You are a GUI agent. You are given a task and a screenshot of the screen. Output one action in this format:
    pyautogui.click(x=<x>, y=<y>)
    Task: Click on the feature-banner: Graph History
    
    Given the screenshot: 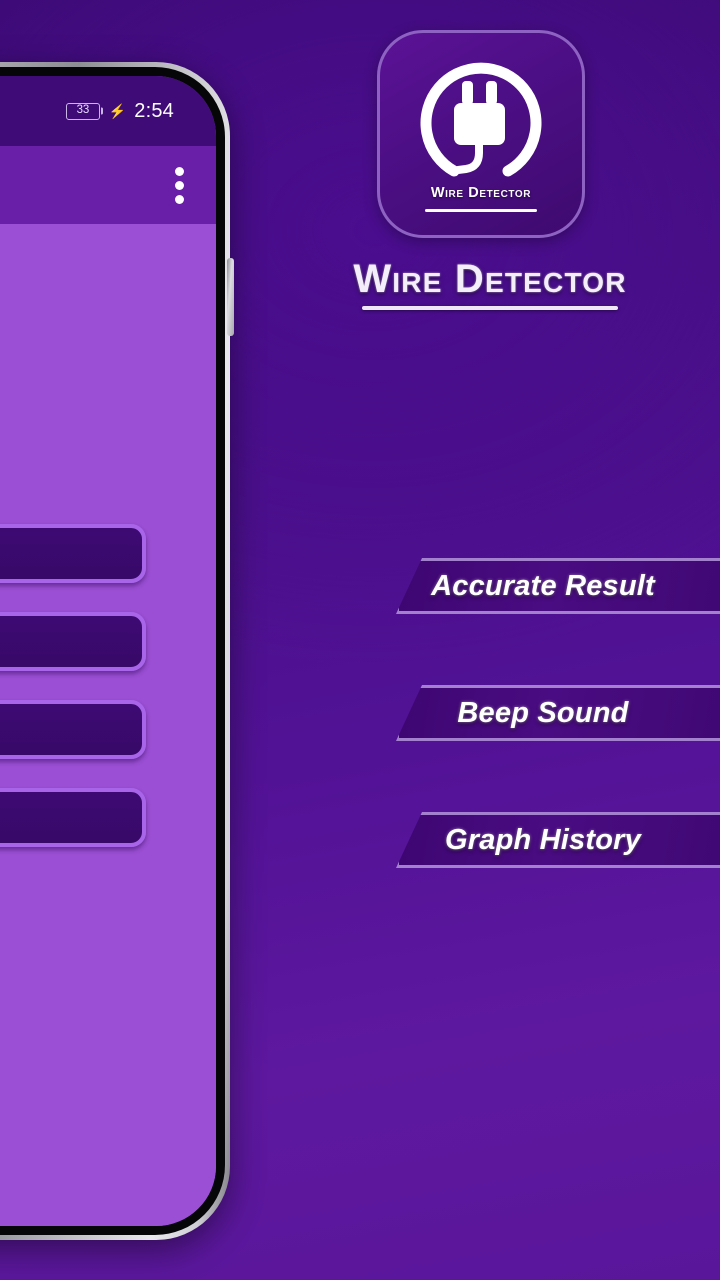 What is the action you would take?
    pyautogui.click(x=558, y=840)
    